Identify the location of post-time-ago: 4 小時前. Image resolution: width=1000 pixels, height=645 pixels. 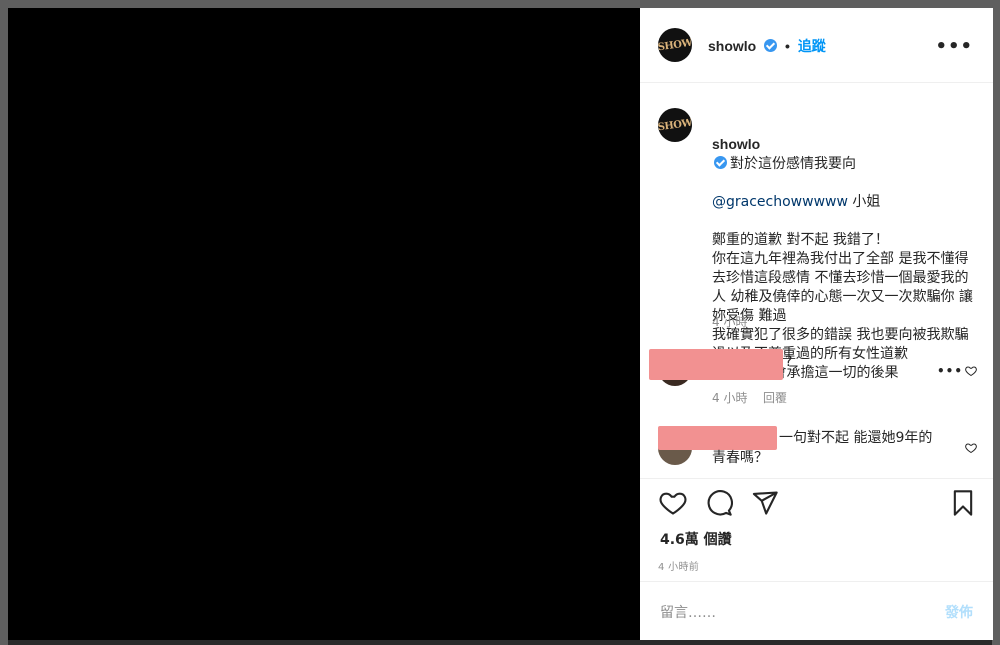
(679, 567).